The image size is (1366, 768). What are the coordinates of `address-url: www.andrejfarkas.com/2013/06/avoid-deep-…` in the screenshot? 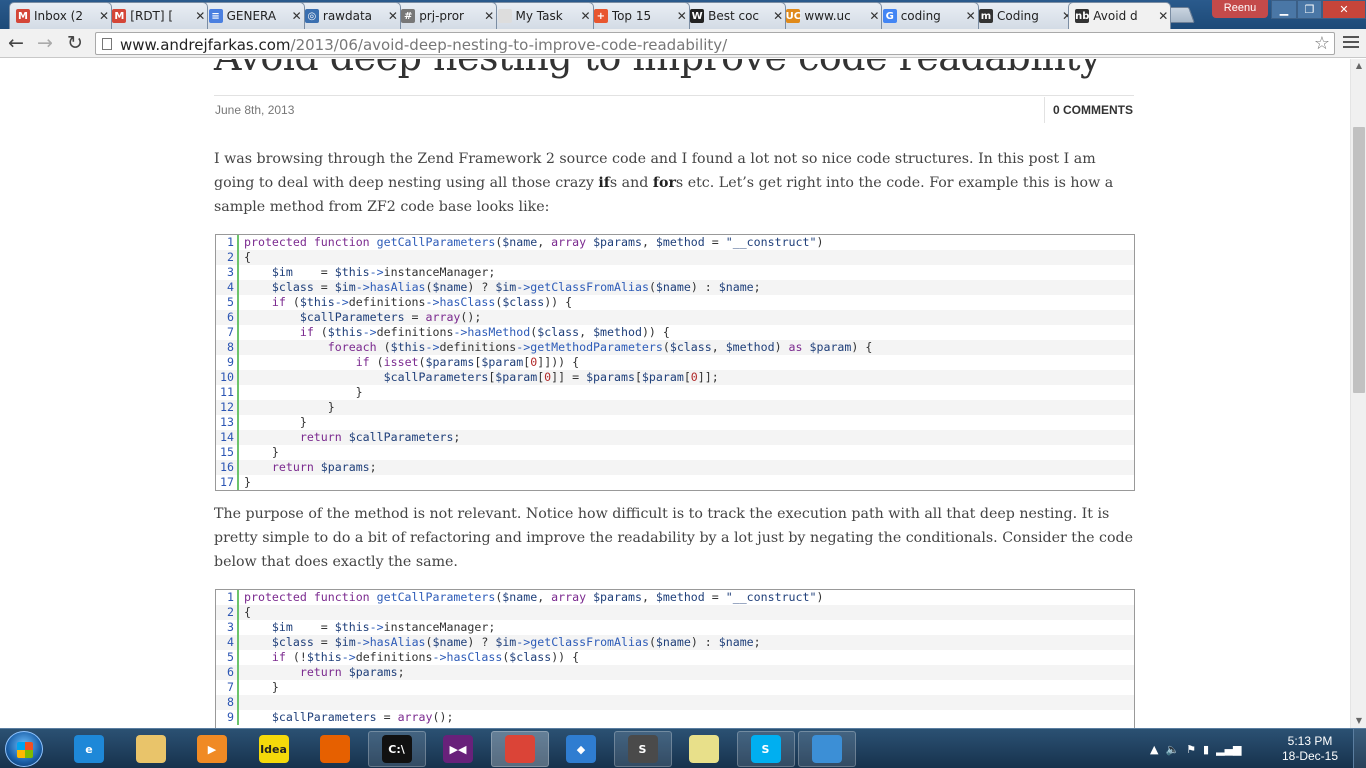 It's located at (423, 45).